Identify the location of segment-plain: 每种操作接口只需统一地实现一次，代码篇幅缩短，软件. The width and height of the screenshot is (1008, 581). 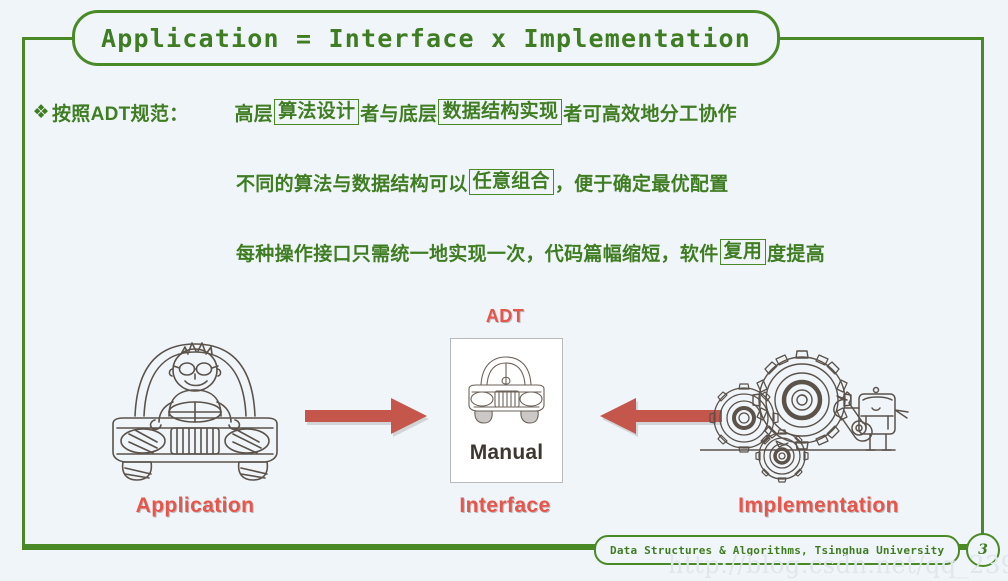
(477, 254).